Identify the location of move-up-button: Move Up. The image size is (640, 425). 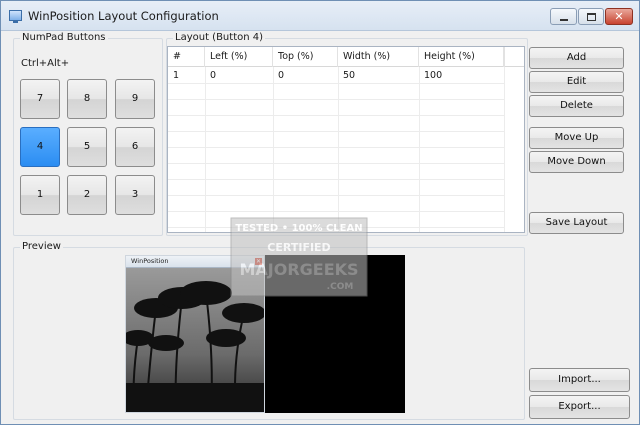
(576, 138).